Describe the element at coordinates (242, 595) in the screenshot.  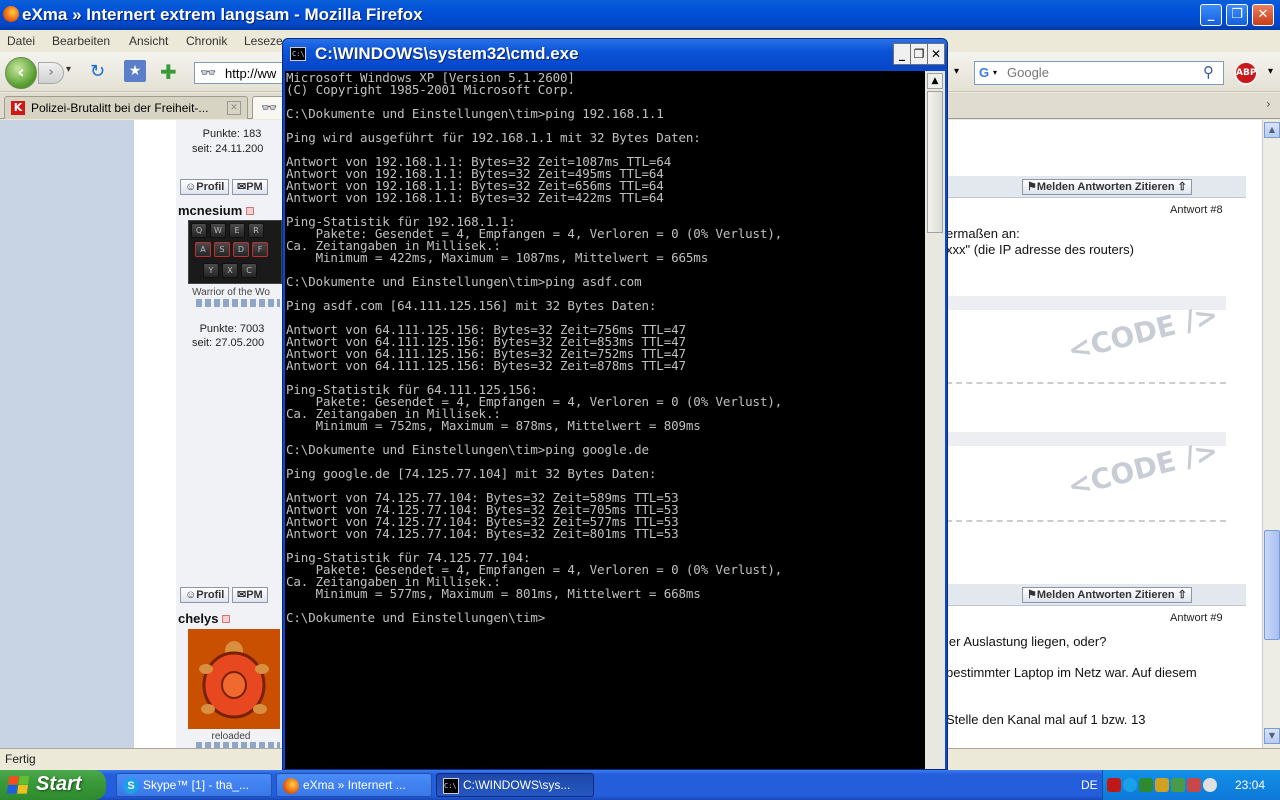
I see `pm-icon: ✉` at that location.